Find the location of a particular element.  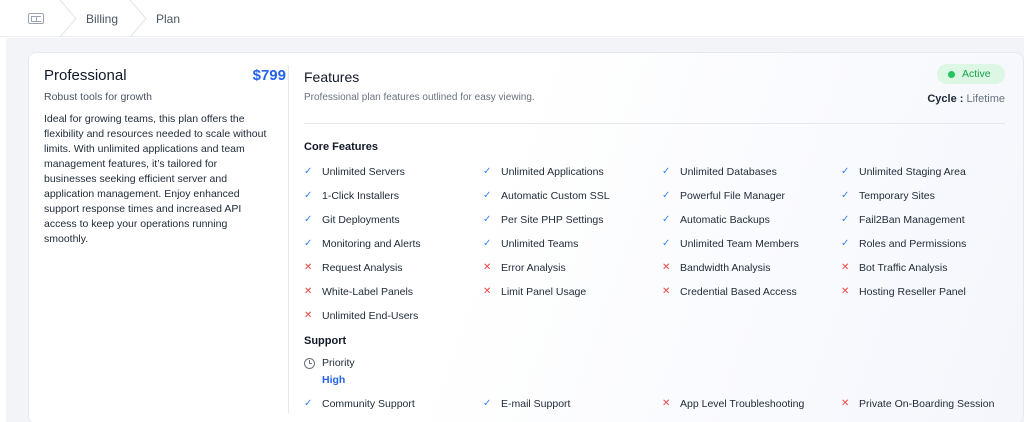

feature-label: Unlimited Applications is located at coordinates (552, 172).